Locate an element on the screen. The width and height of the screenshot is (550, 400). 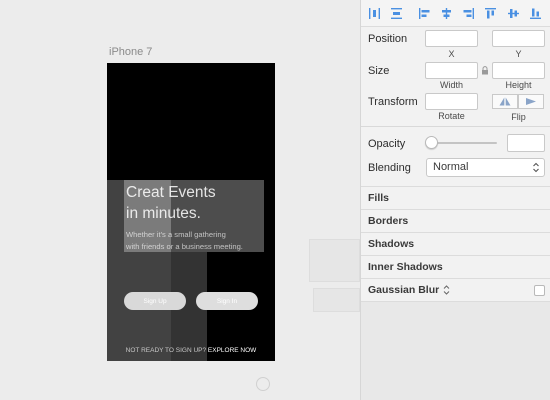
size-label: Size is located at coordinates (379, 71).